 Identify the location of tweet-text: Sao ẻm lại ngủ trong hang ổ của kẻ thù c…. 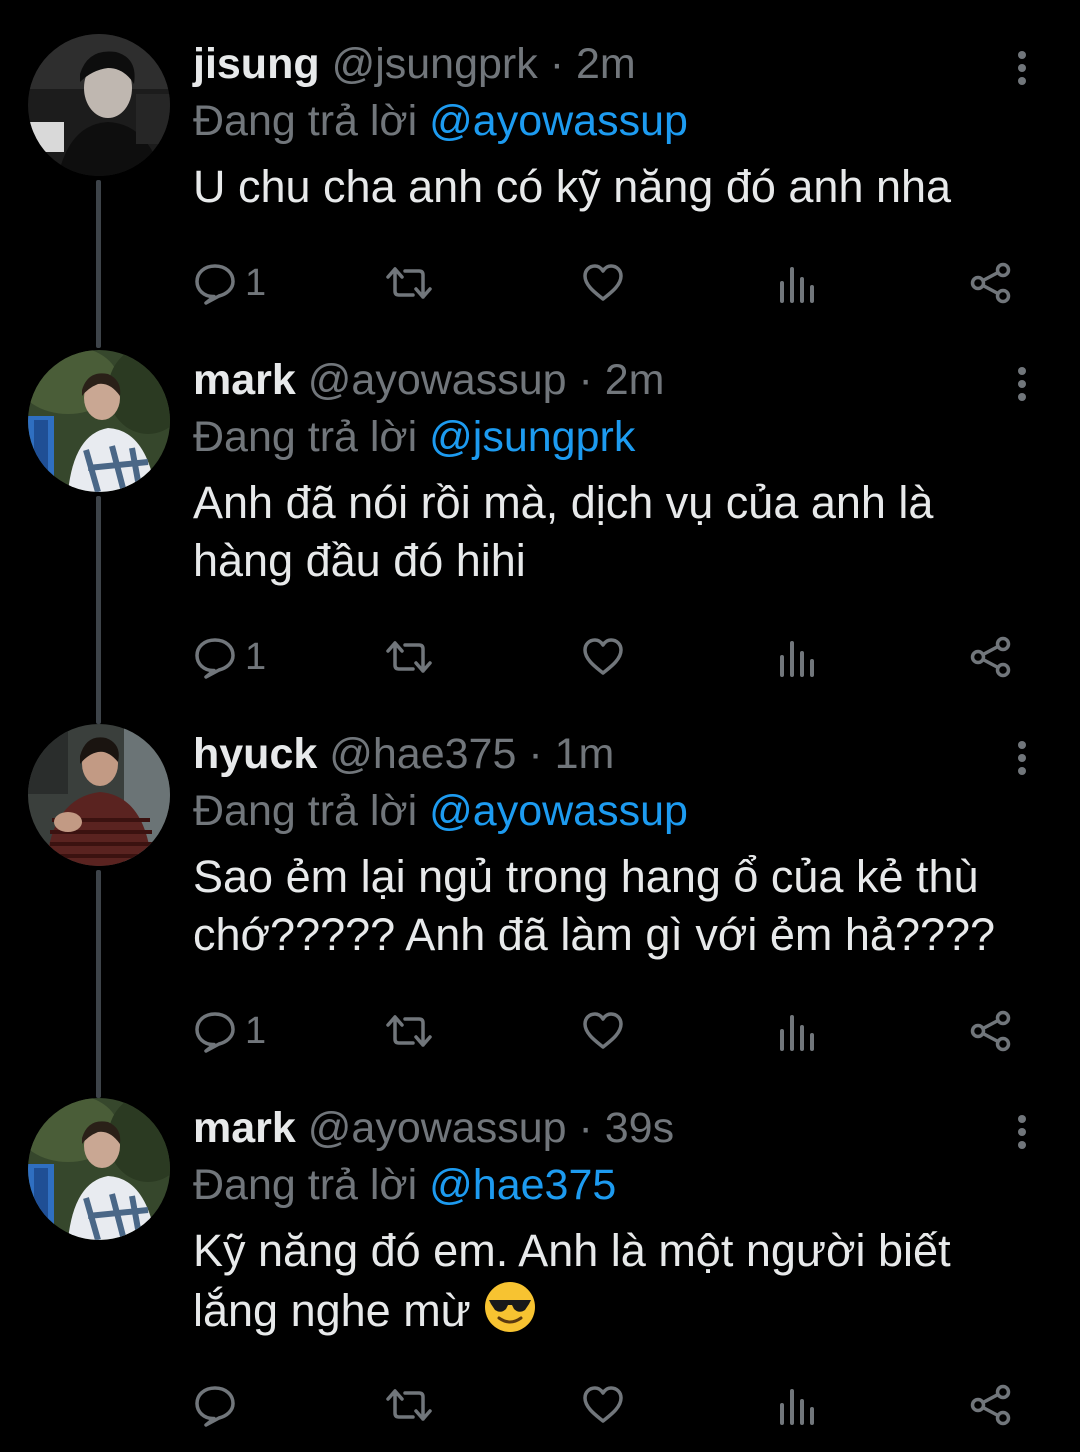
(594, 905).